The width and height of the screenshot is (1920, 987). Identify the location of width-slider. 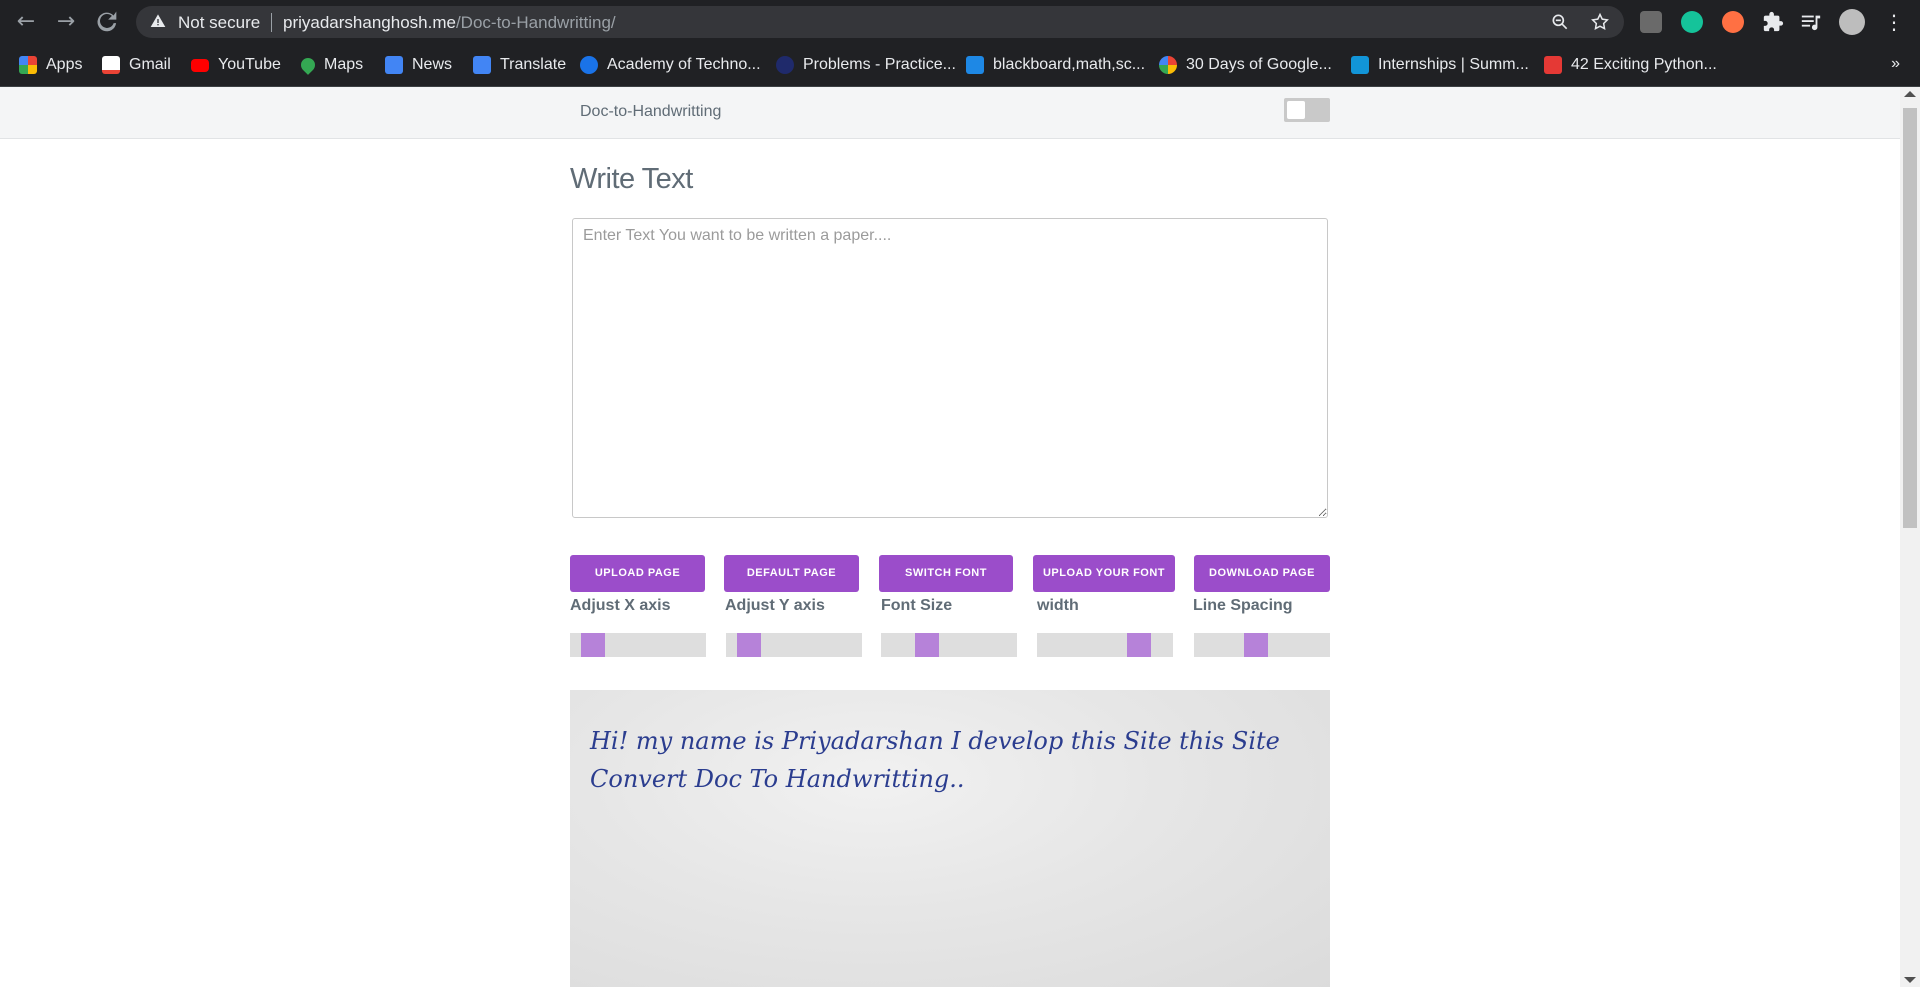
(1105, 645).